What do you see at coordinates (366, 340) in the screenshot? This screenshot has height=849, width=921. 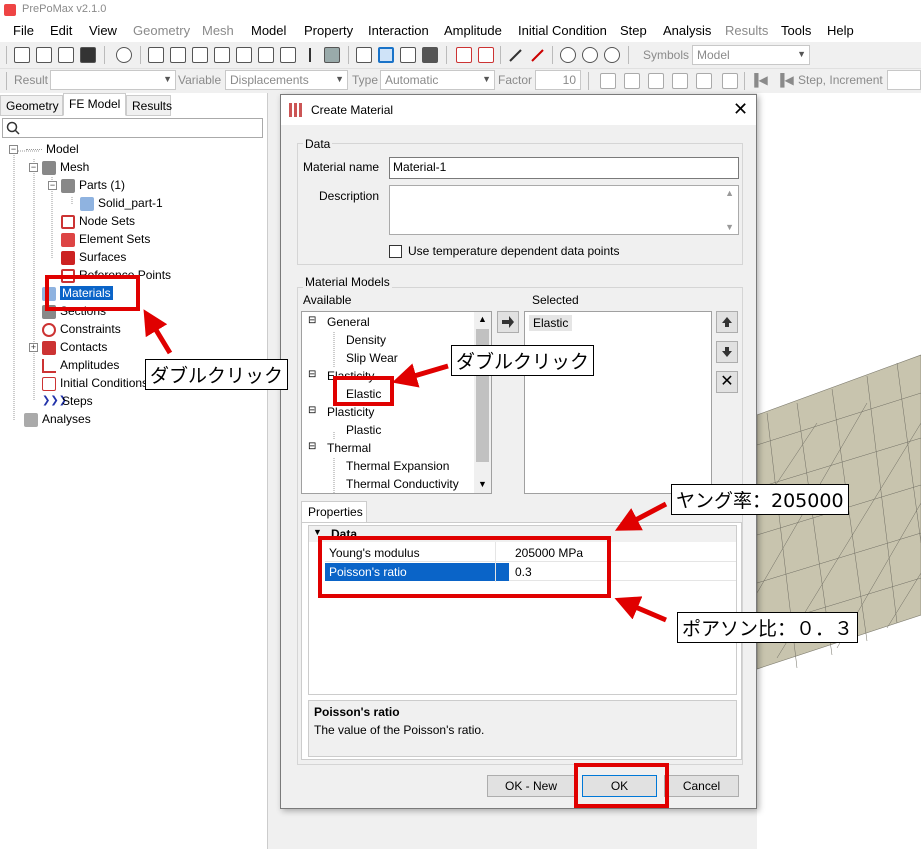 I see `avail-density: Density` at bounding box center [366, 340].